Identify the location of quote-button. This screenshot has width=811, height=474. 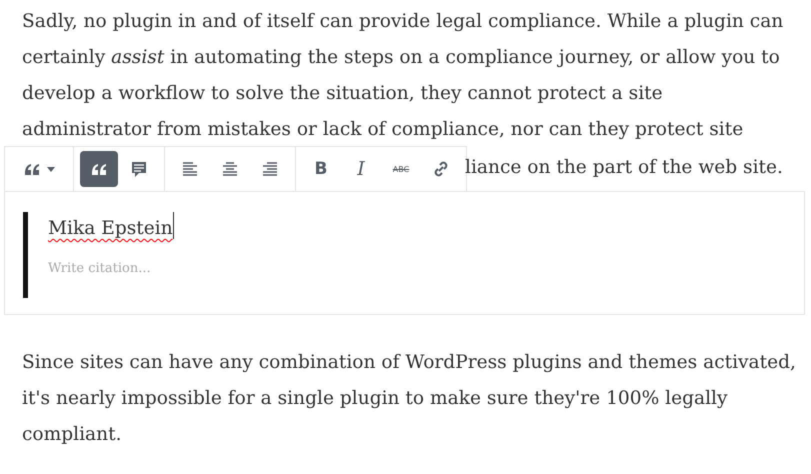
(99, 169).